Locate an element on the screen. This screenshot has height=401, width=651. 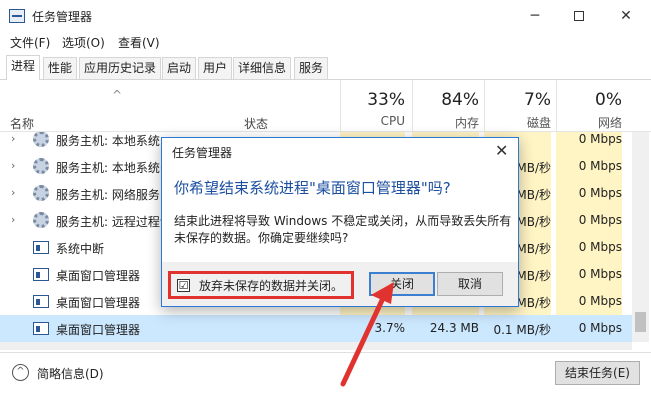
menu-options: 选项(O) is located at coordinates (83, 42).